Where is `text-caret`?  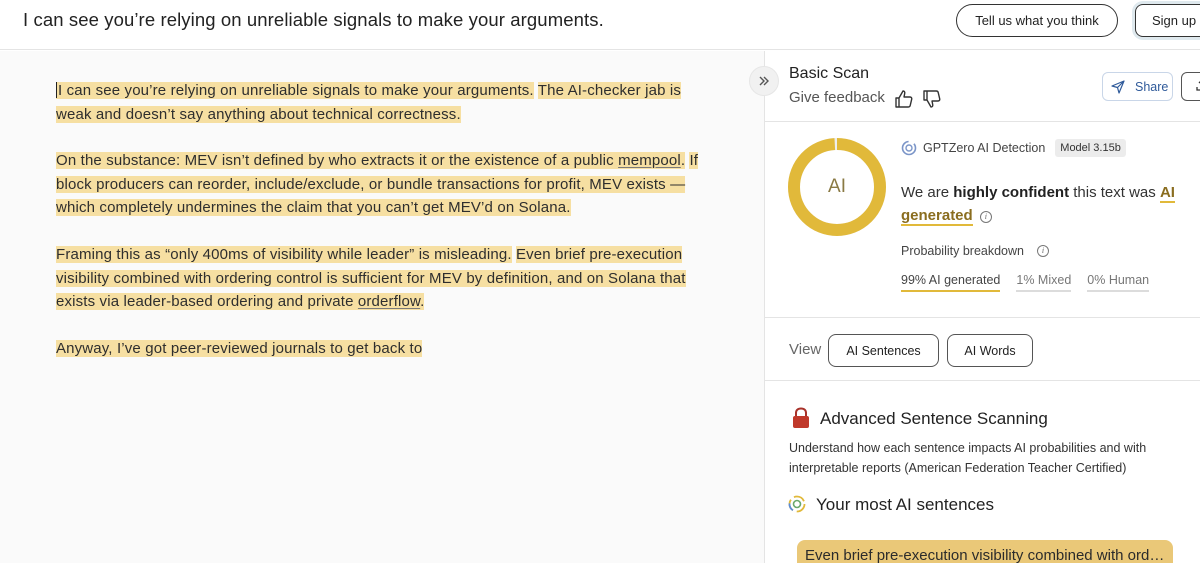
text-caret is located at coordinates (56, 90).